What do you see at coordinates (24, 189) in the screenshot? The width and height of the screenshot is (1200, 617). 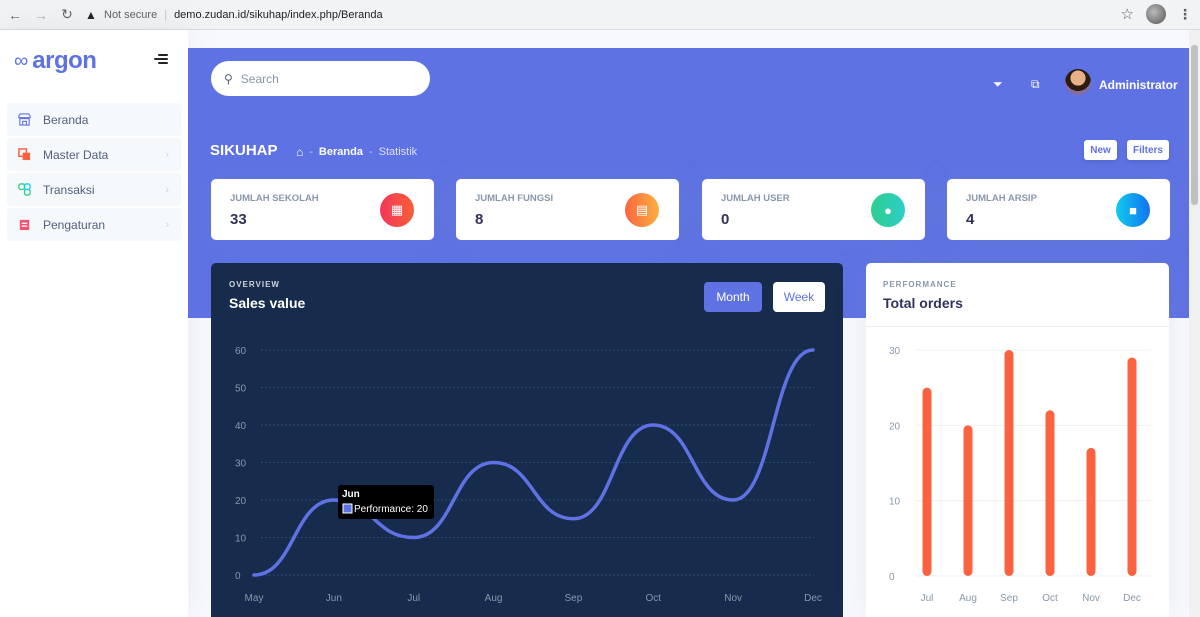 I see `transaction-icon` at bounding box center [24, 189].